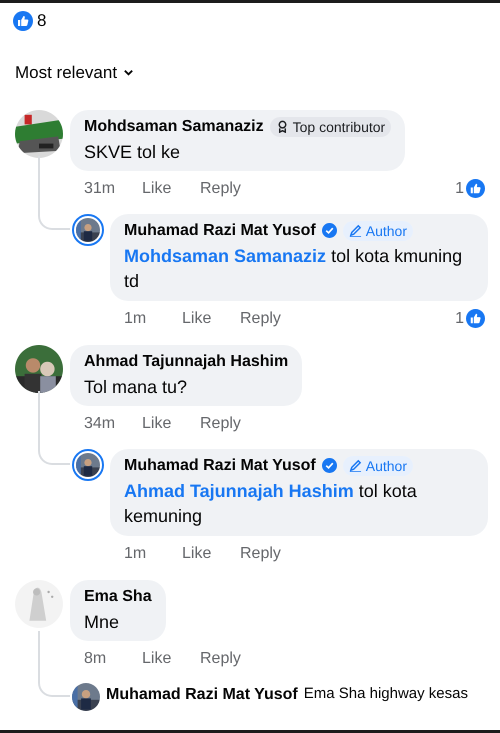  Describe the element at coordinates (239, 490) in the screenshot. I see `mention-link: Ahmad Tajunnajah Hashim` at that location.